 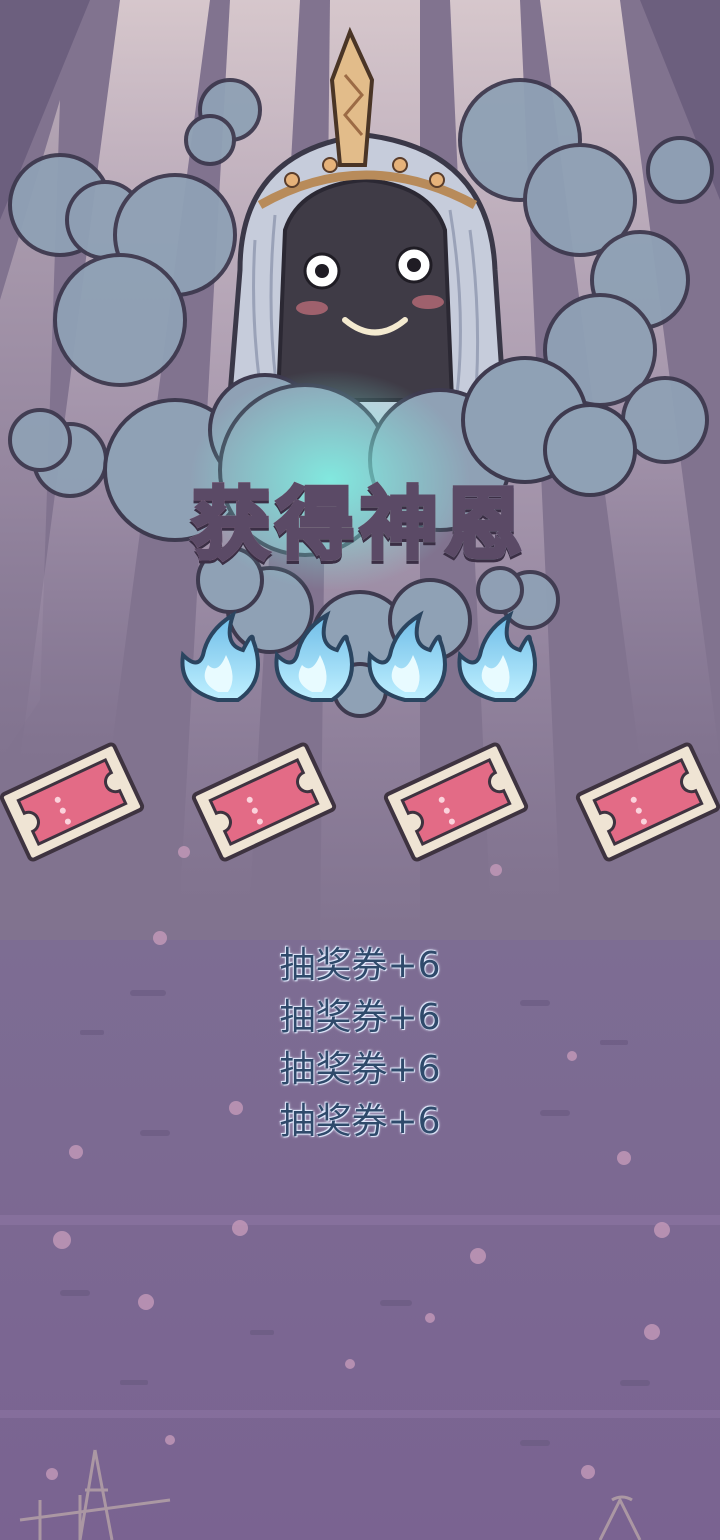 What do you see at coordinates (360, 802) in the screenshot?
I see `ticket-row` at bounding box center [360, 802].